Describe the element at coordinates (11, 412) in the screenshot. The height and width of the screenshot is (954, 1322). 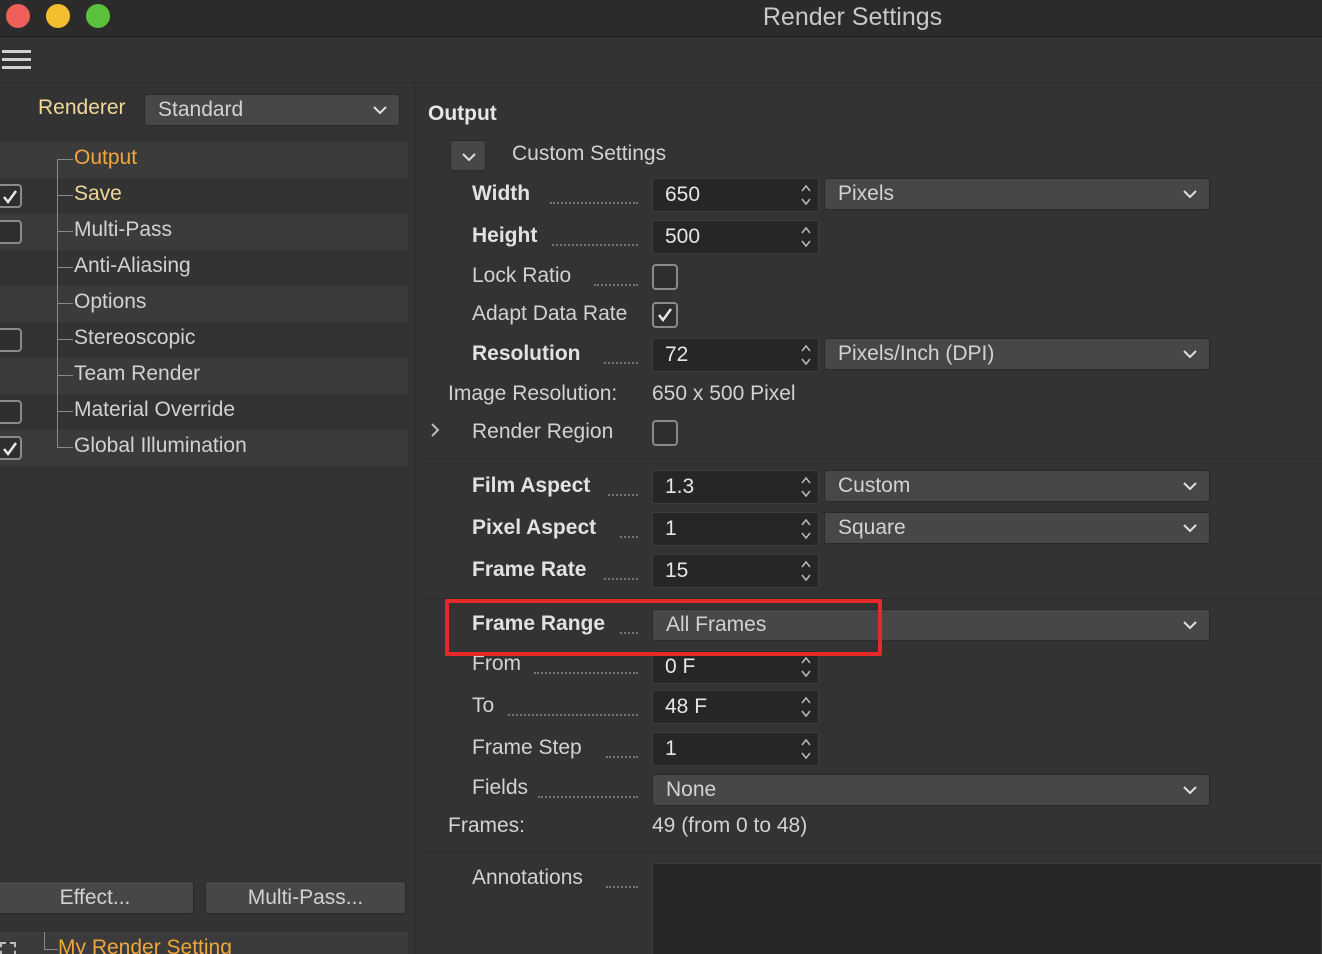
I see `material-override-enable-checkbox` at that location.